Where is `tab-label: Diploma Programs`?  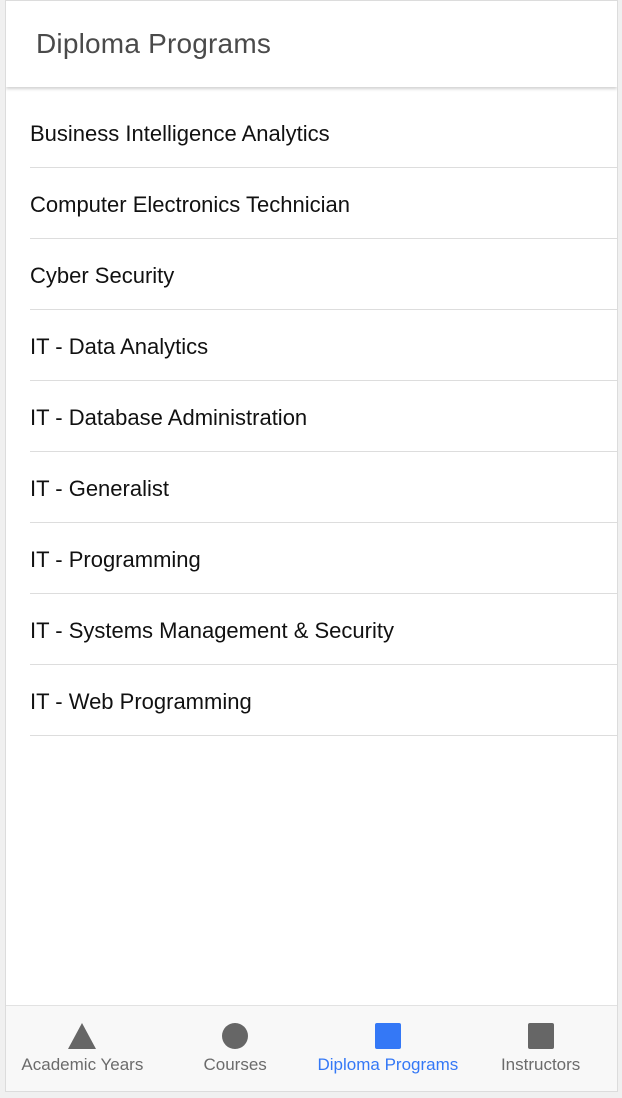
tab-label: Diploma Programs is located at coordinates (388, 1064).